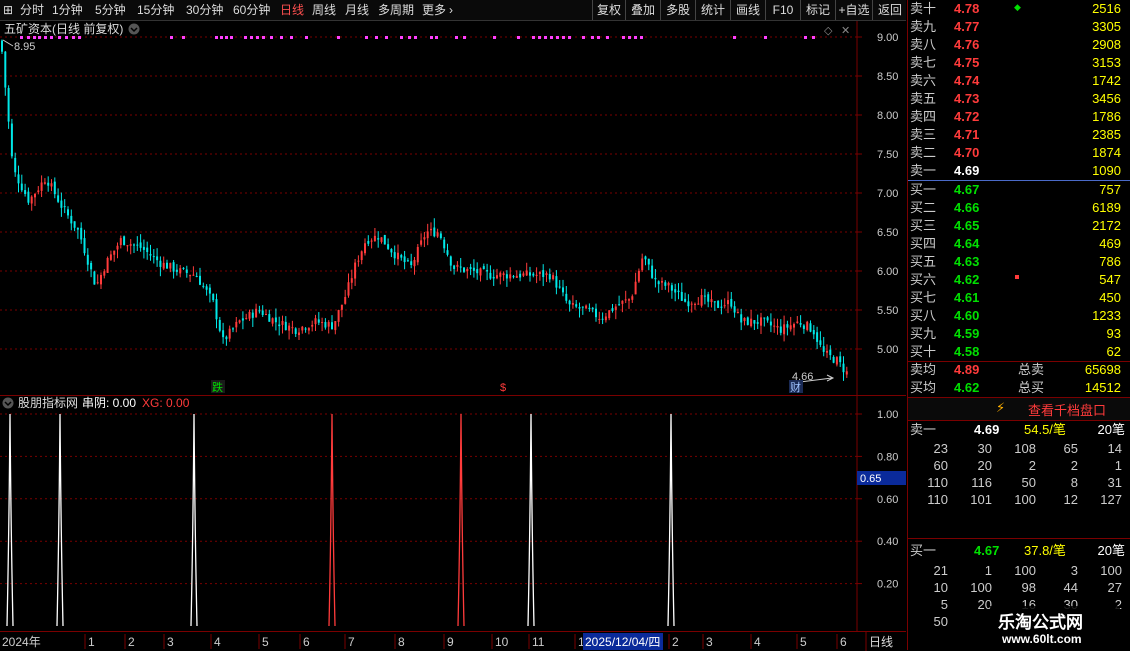 The image size is (1130, 651). I want to click on bid-price: 4.64, so click(967, 243).